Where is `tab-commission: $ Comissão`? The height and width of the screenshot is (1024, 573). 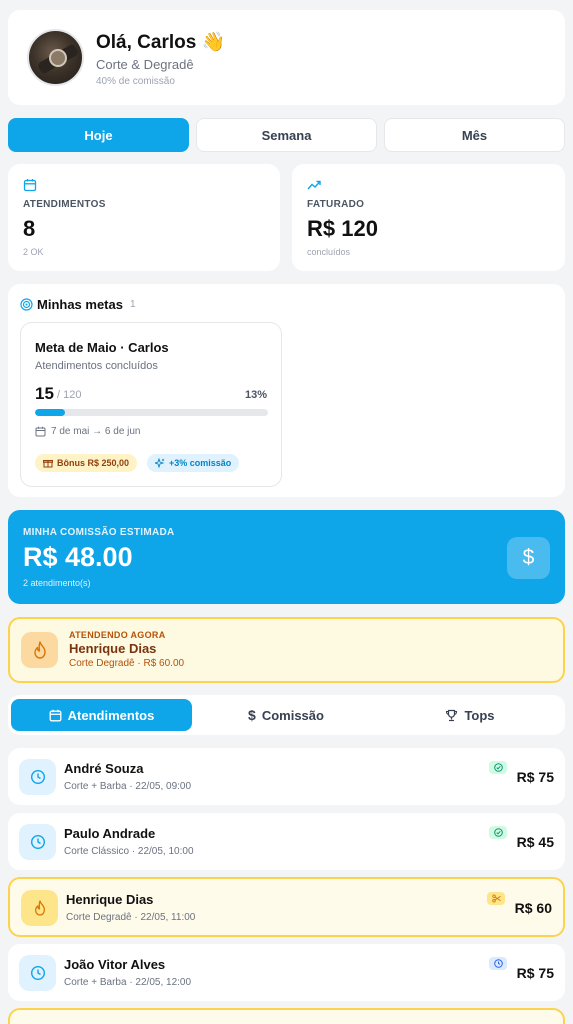 tab-commission: $ Comissão is located at coordinates (286, 715).